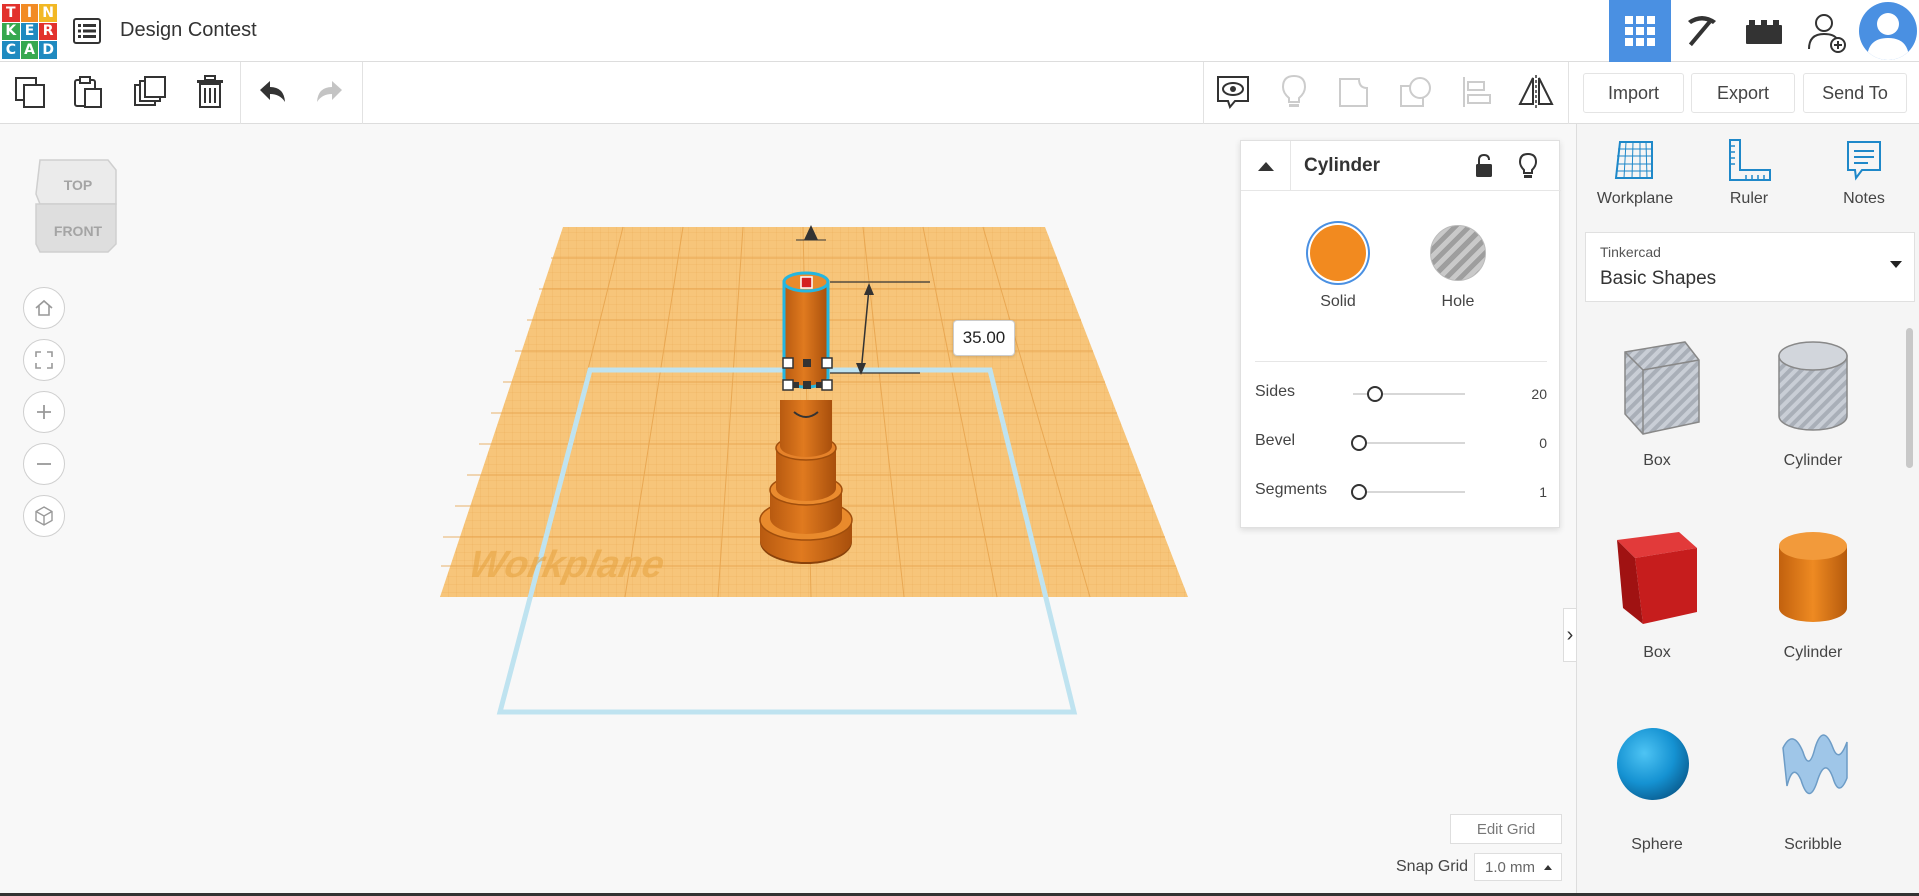 Image resolution: width=1919 pixels, height=896 pixels. I want to click on segments-slider-knob, so click(1359, 492).